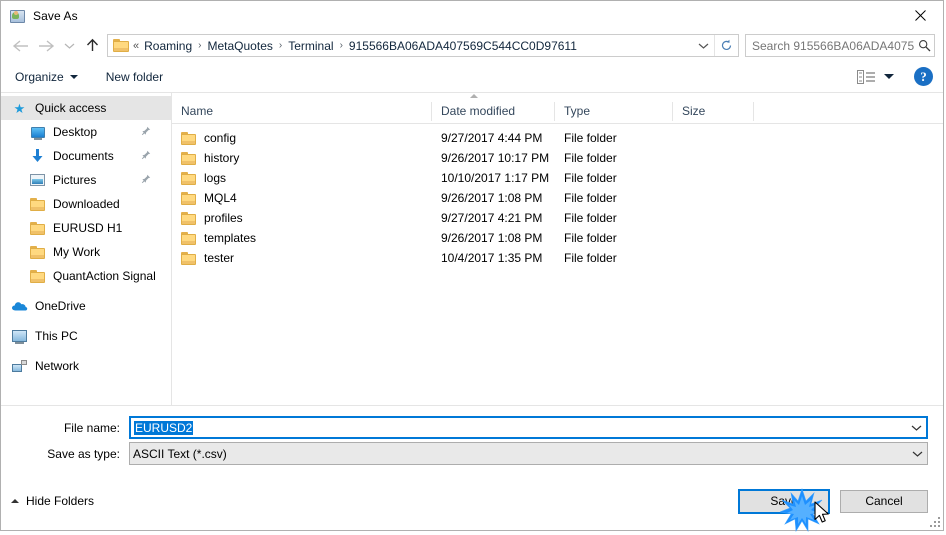  What do you see at coordinates (557, 138) in the screenshot?
I see `table-row: config 9/27/2017 4:44 PM File folder` at bounding box center [557, 138].